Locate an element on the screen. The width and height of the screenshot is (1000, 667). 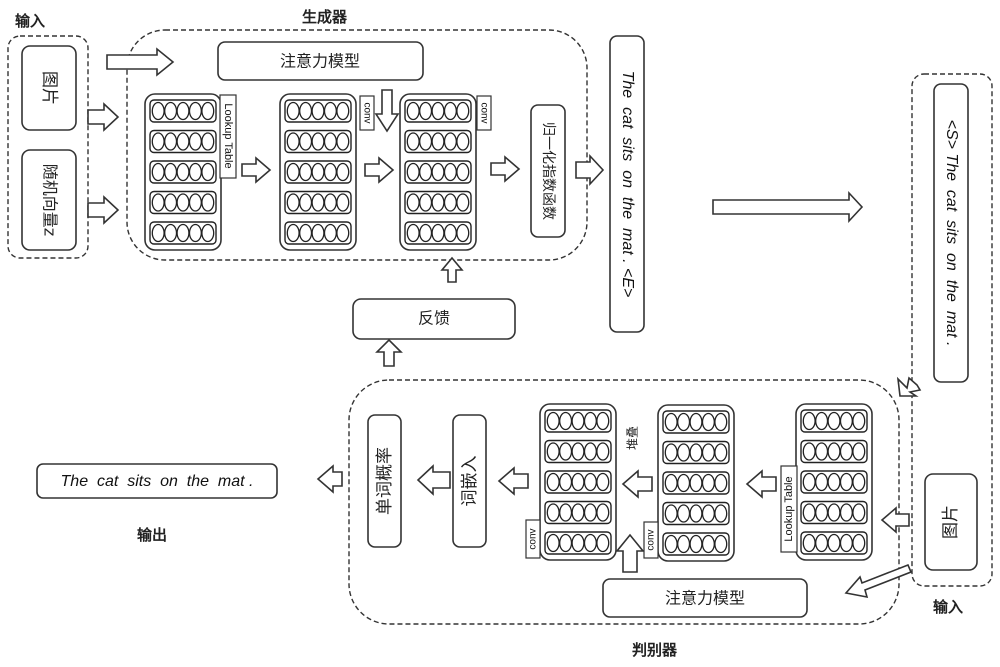
generator-softmax-label: 归一化指数函数 is located at coordinates (548, 171).